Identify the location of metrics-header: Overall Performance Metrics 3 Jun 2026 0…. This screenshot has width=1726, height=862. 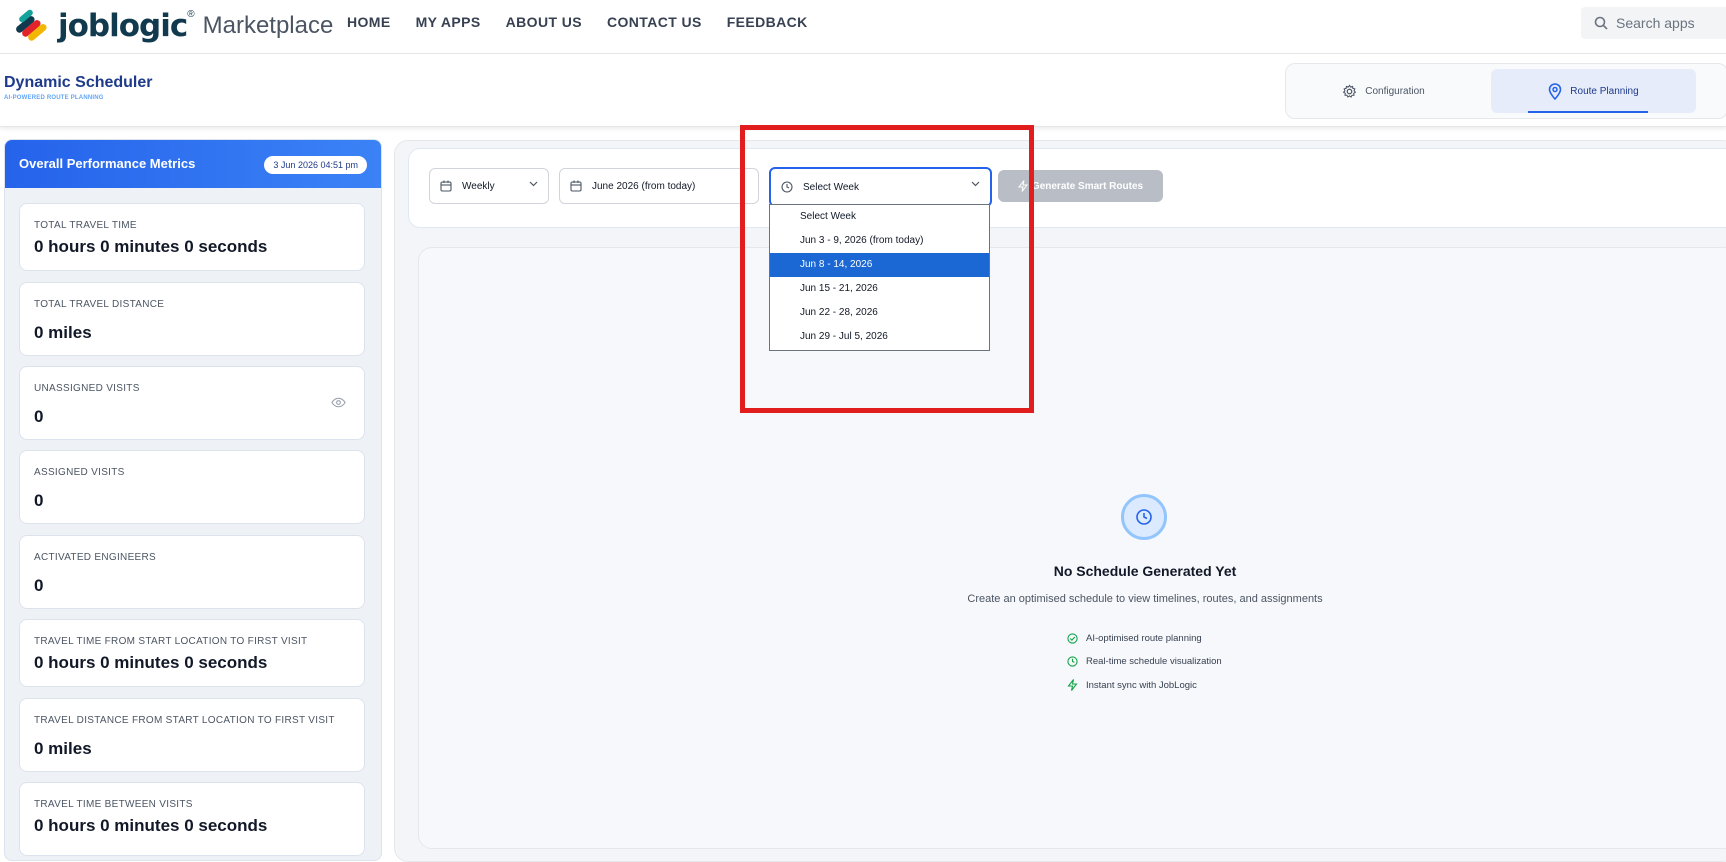
(193, 164).